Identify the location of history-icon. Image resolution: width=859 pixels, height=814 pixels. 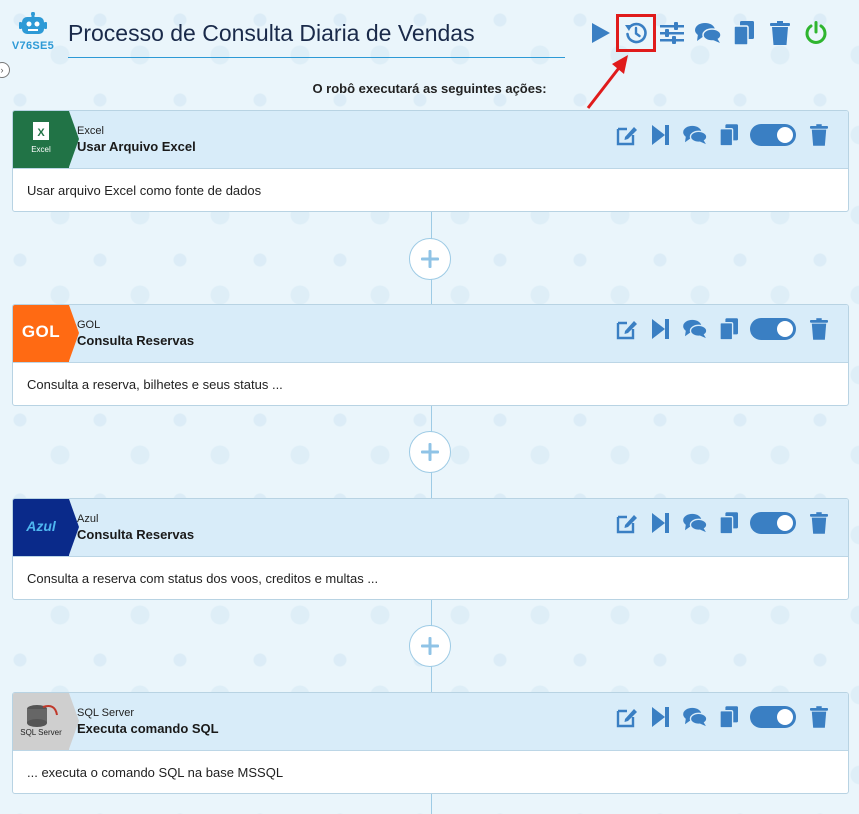
(636, 33).